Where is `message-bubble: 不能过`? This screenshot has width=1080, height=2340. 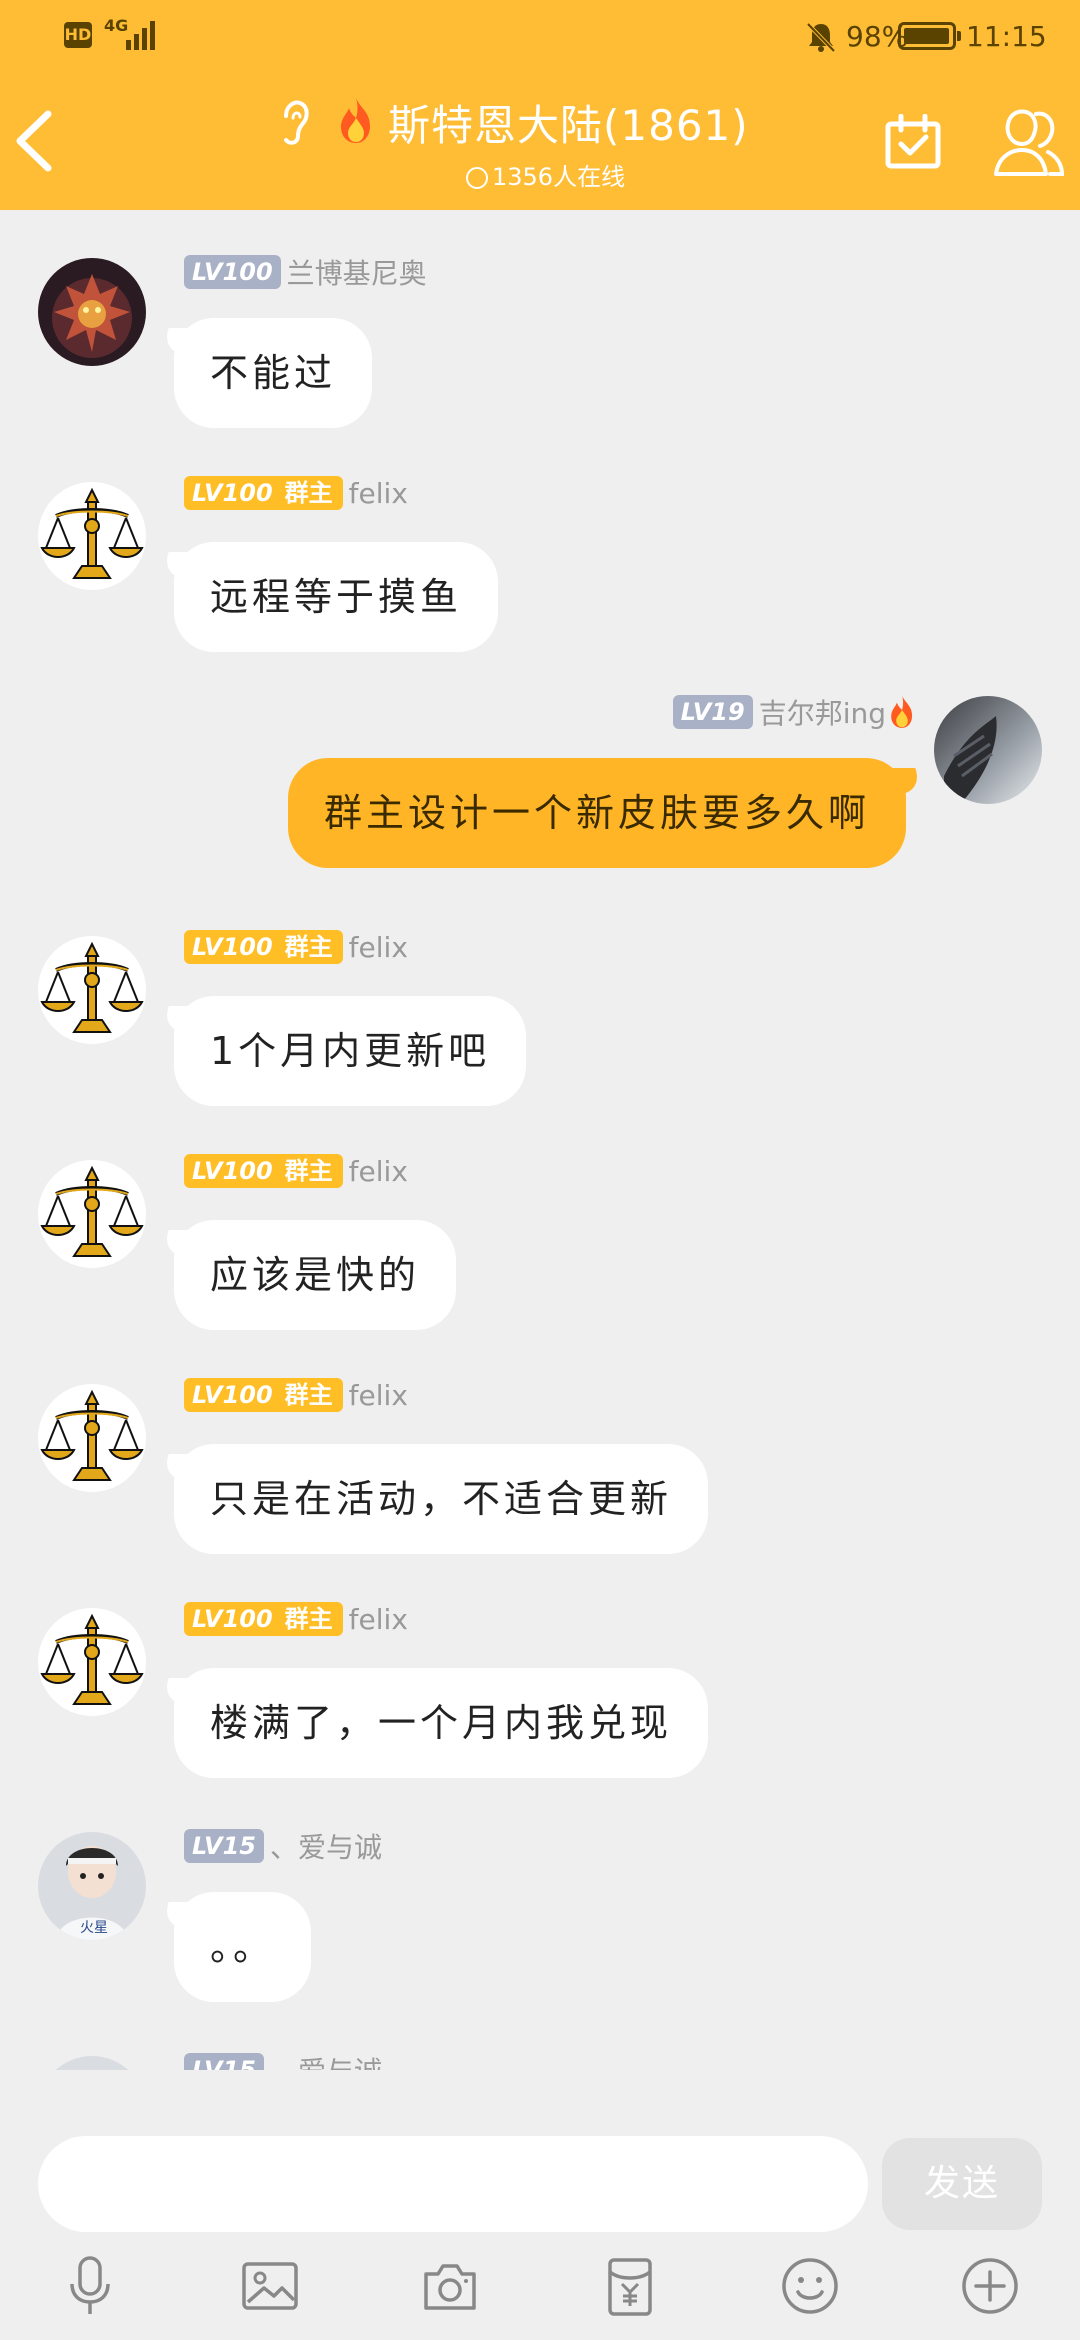
message-bubble: 不能过 is located at coordinates (273, 373).